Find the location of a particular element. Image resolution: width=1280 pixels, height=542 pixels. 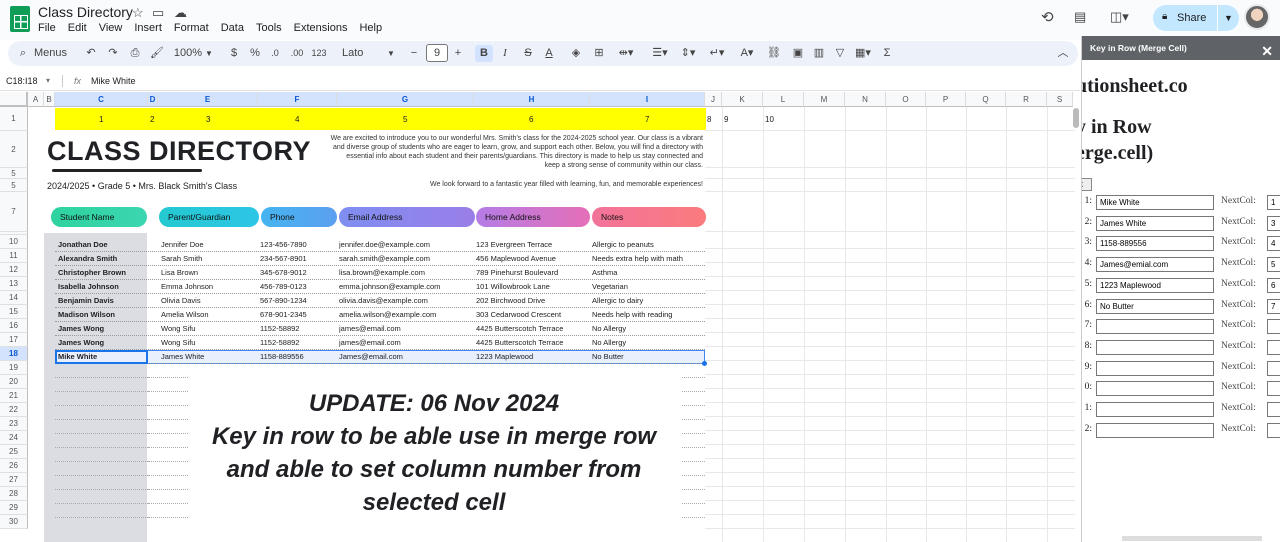

row-header: 24 is located at coordinates (14, 438).